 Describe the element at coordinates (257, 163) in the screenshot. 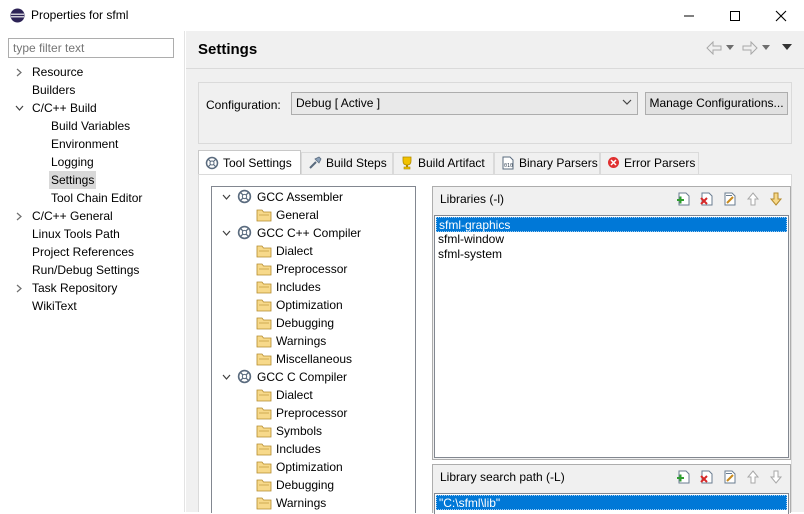

I see `tab-label: Tool Settings` at that location.